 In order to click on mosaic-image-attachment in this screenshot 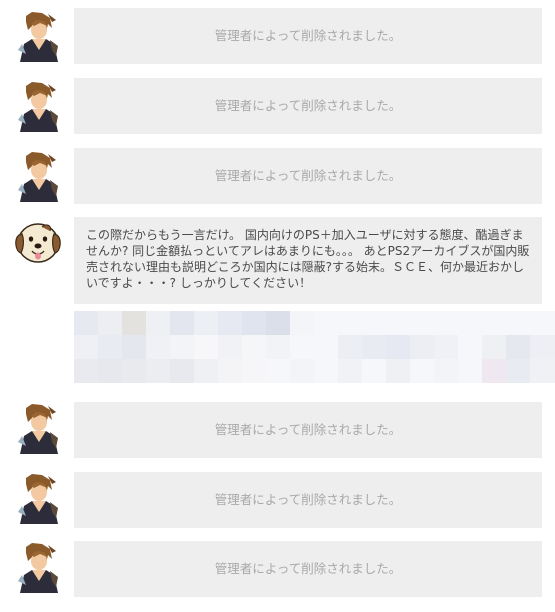, I will do `click(314, 347)`.